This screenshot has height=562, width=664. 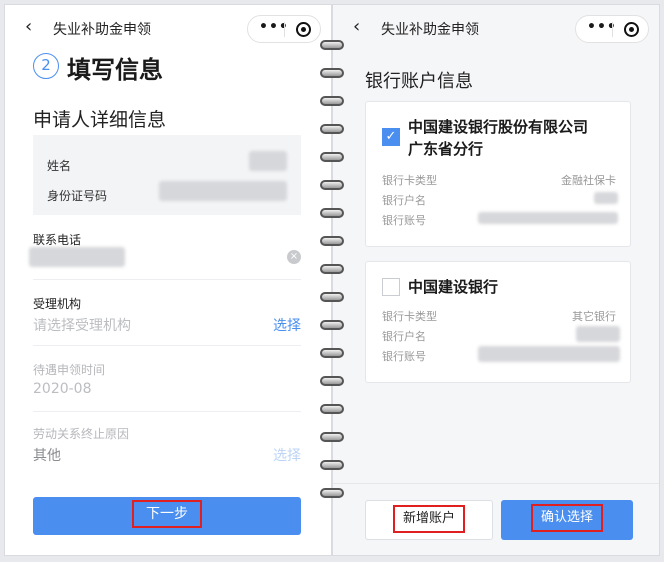 What do you see at coordinates (167, 175) in the screenshot?
I see `applicant-info-box: 姓名 身份证号码` at bounding box center [167, 175].